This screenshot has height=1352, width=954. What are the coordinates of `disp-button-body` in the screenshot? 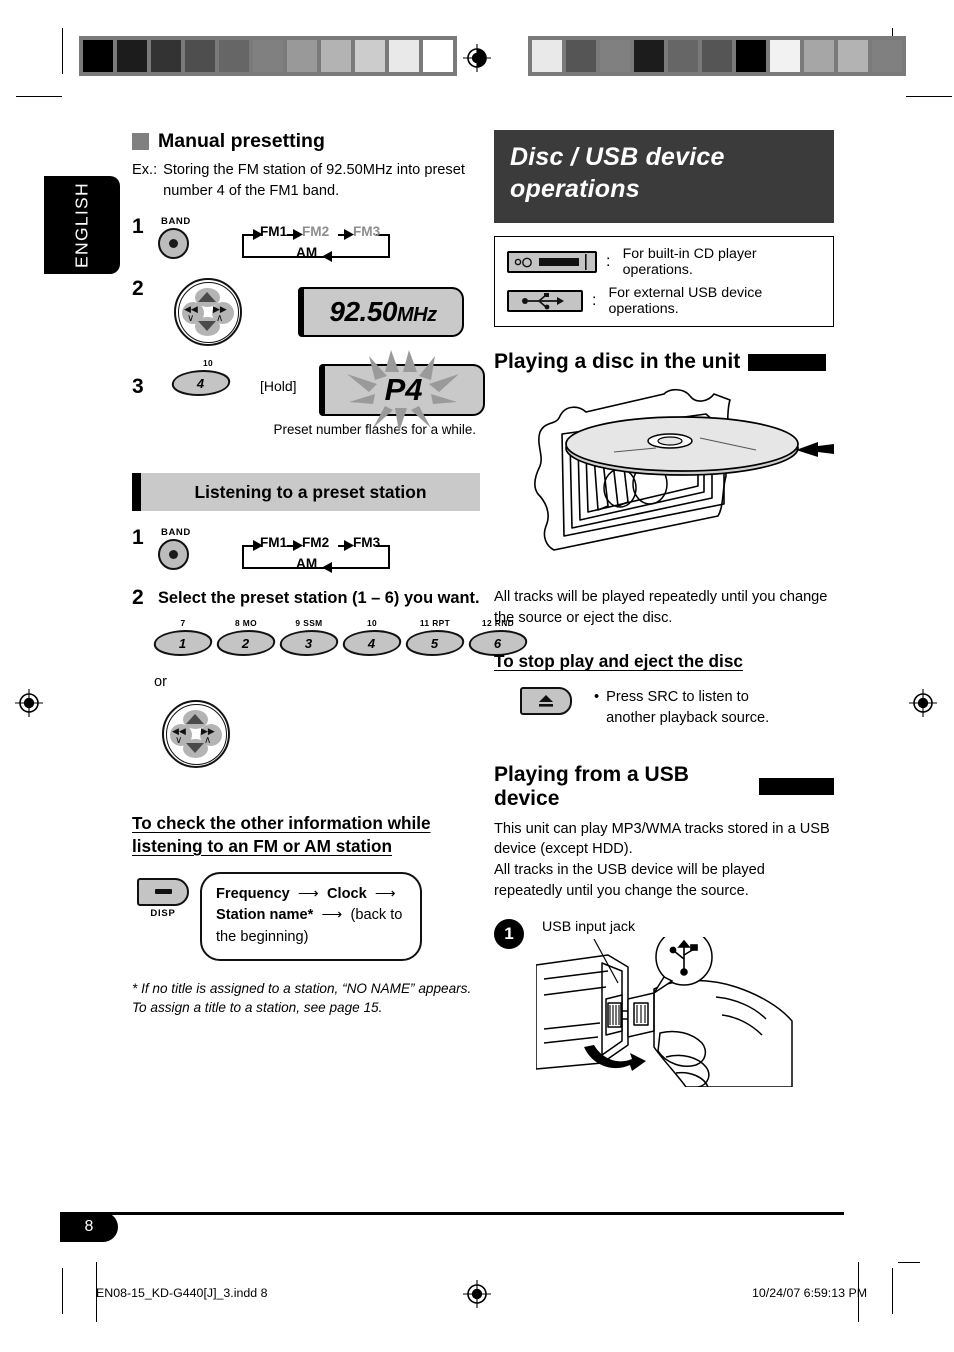 It's located at (163, 891).